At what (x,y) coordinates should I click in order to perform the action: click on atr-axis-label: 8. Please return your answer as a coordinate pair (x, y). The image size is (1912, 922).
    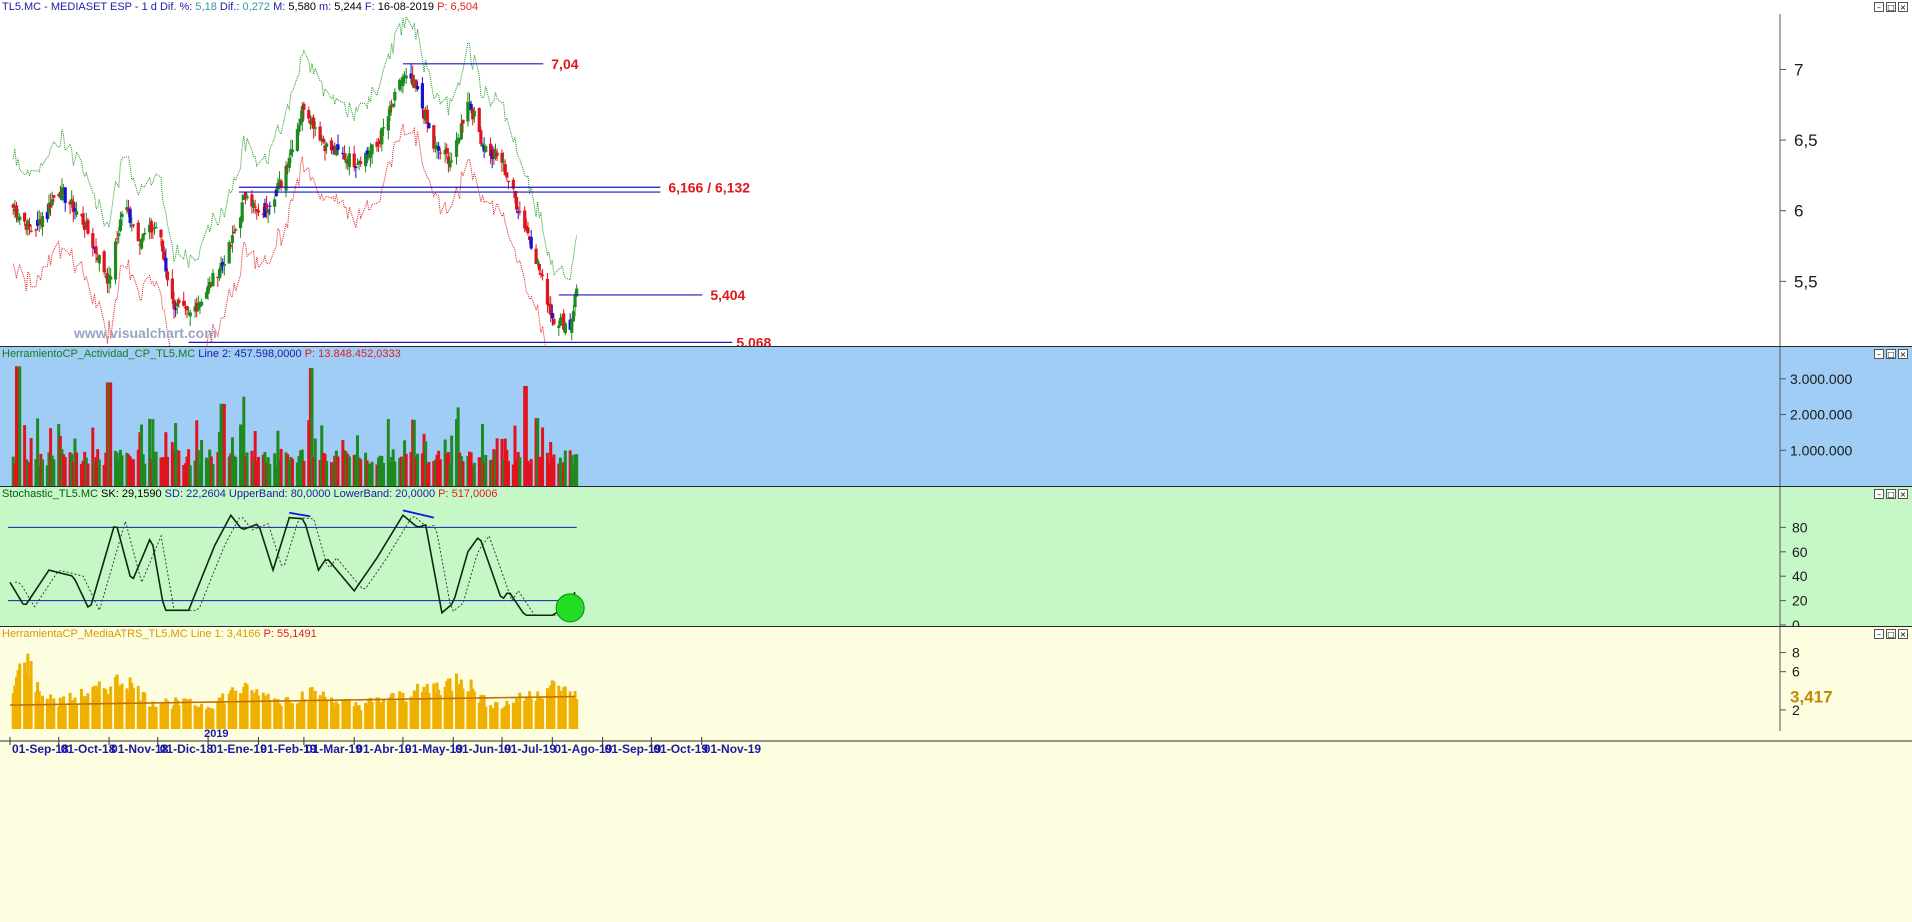
    Looking at the image, I should click on (1796, 653).